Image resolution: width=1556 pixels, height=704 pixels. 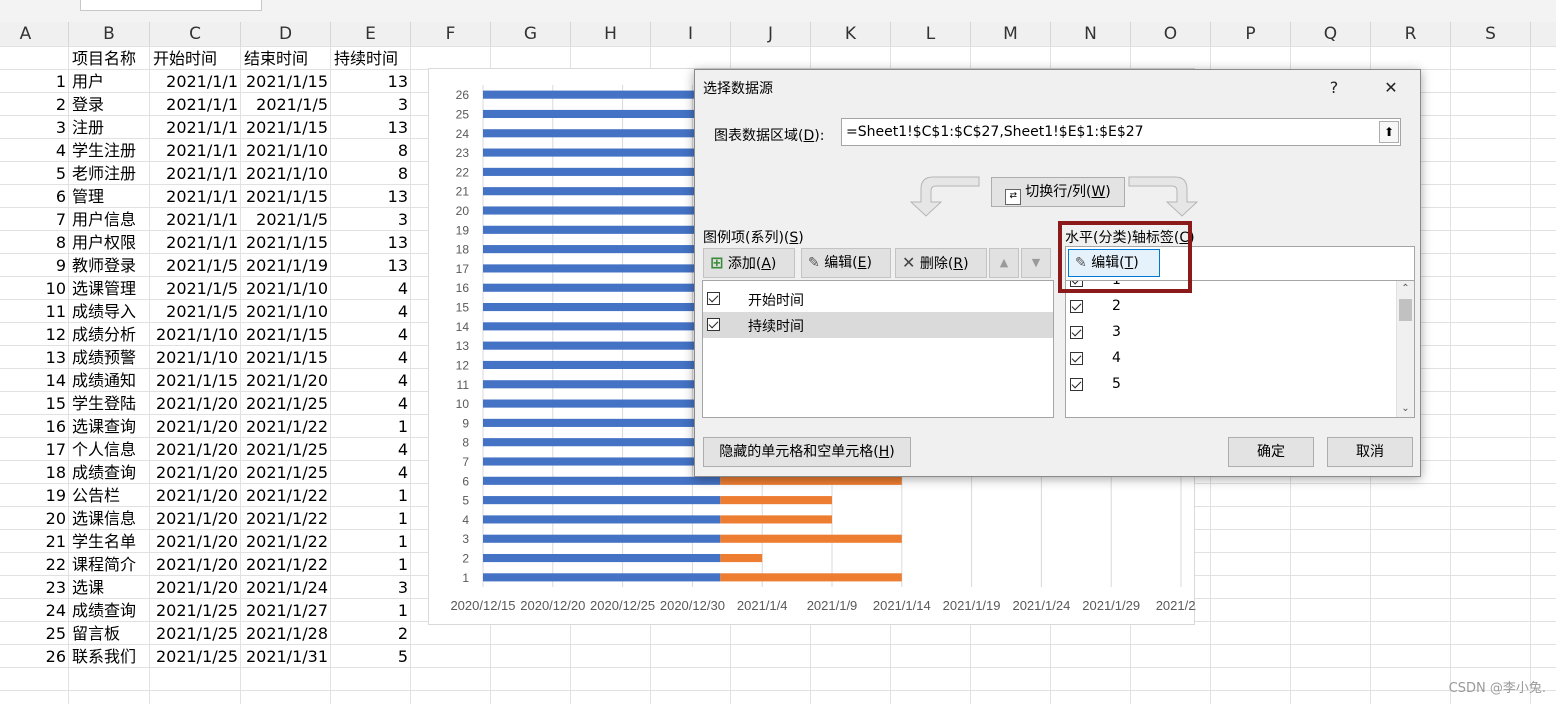 What do you see at coordinates (109, 288) in the screenshot?
I see `cell-name: 选课管理` at bounding box center [109, 288].